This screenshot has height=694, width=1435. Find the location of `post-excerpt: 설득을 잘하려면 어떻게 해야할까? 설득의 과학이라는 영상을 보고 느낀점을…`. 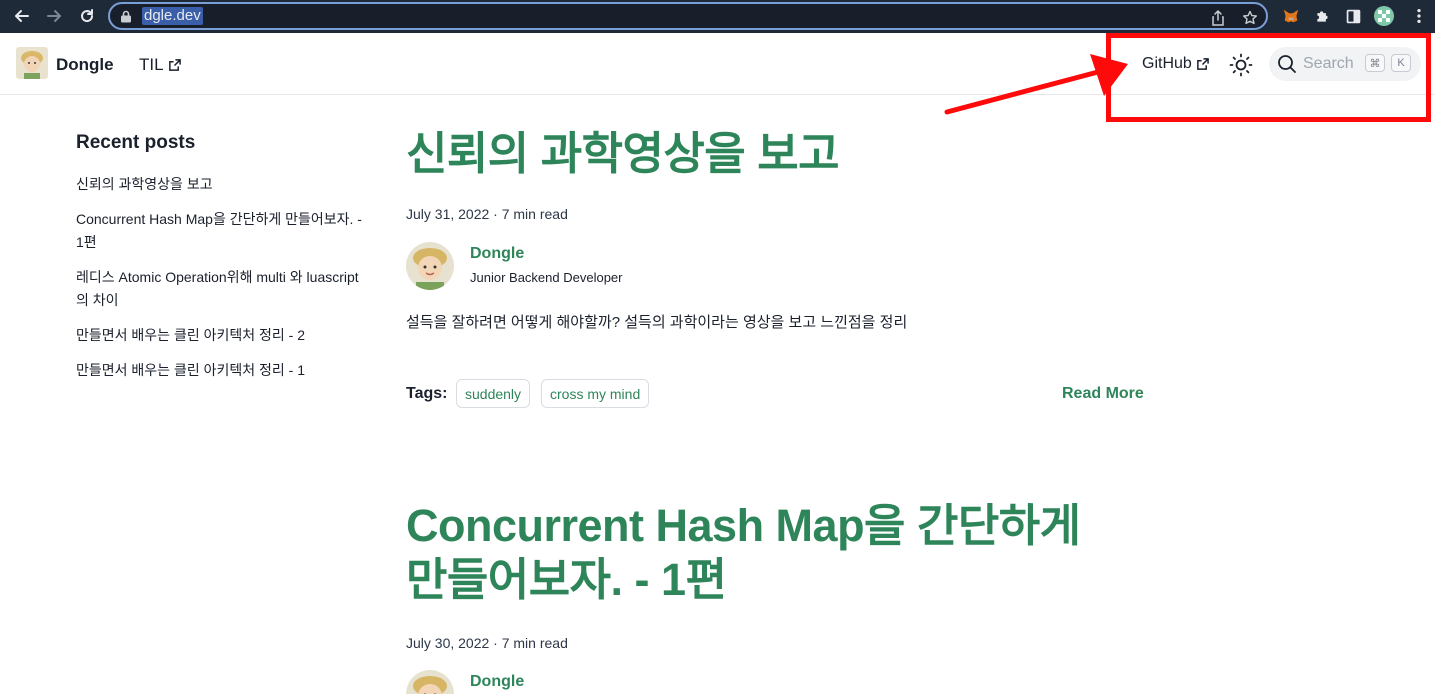

post-excerpt: 설득을 잘하려면 어떻게 해야할까? 설득의 과학이라는 영상을 보고 느낀점을… is located at coordinates (657, 322).